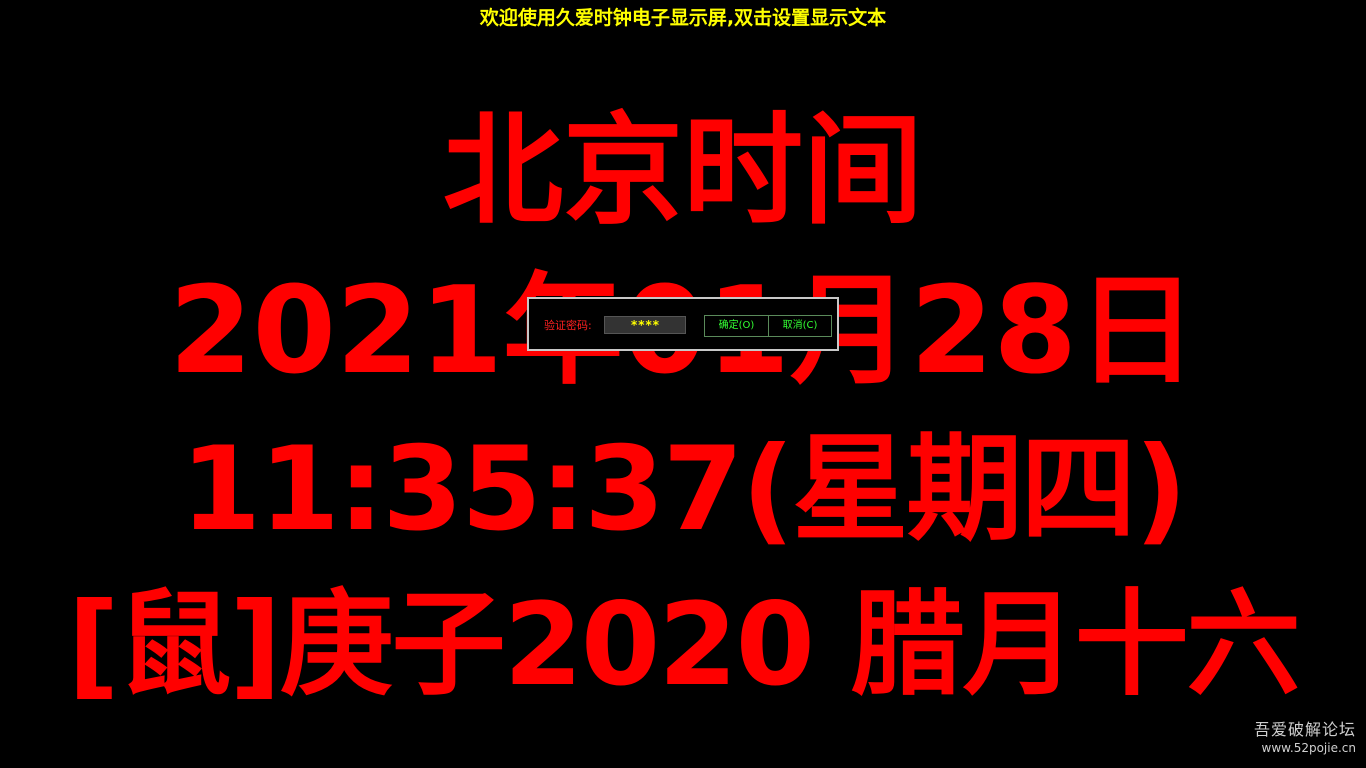 This screenshot has height=768, width=1366. Describe the element at coordinates (736, 326) in the screenshot. I see `ok-button: 确定(O)` at that location.